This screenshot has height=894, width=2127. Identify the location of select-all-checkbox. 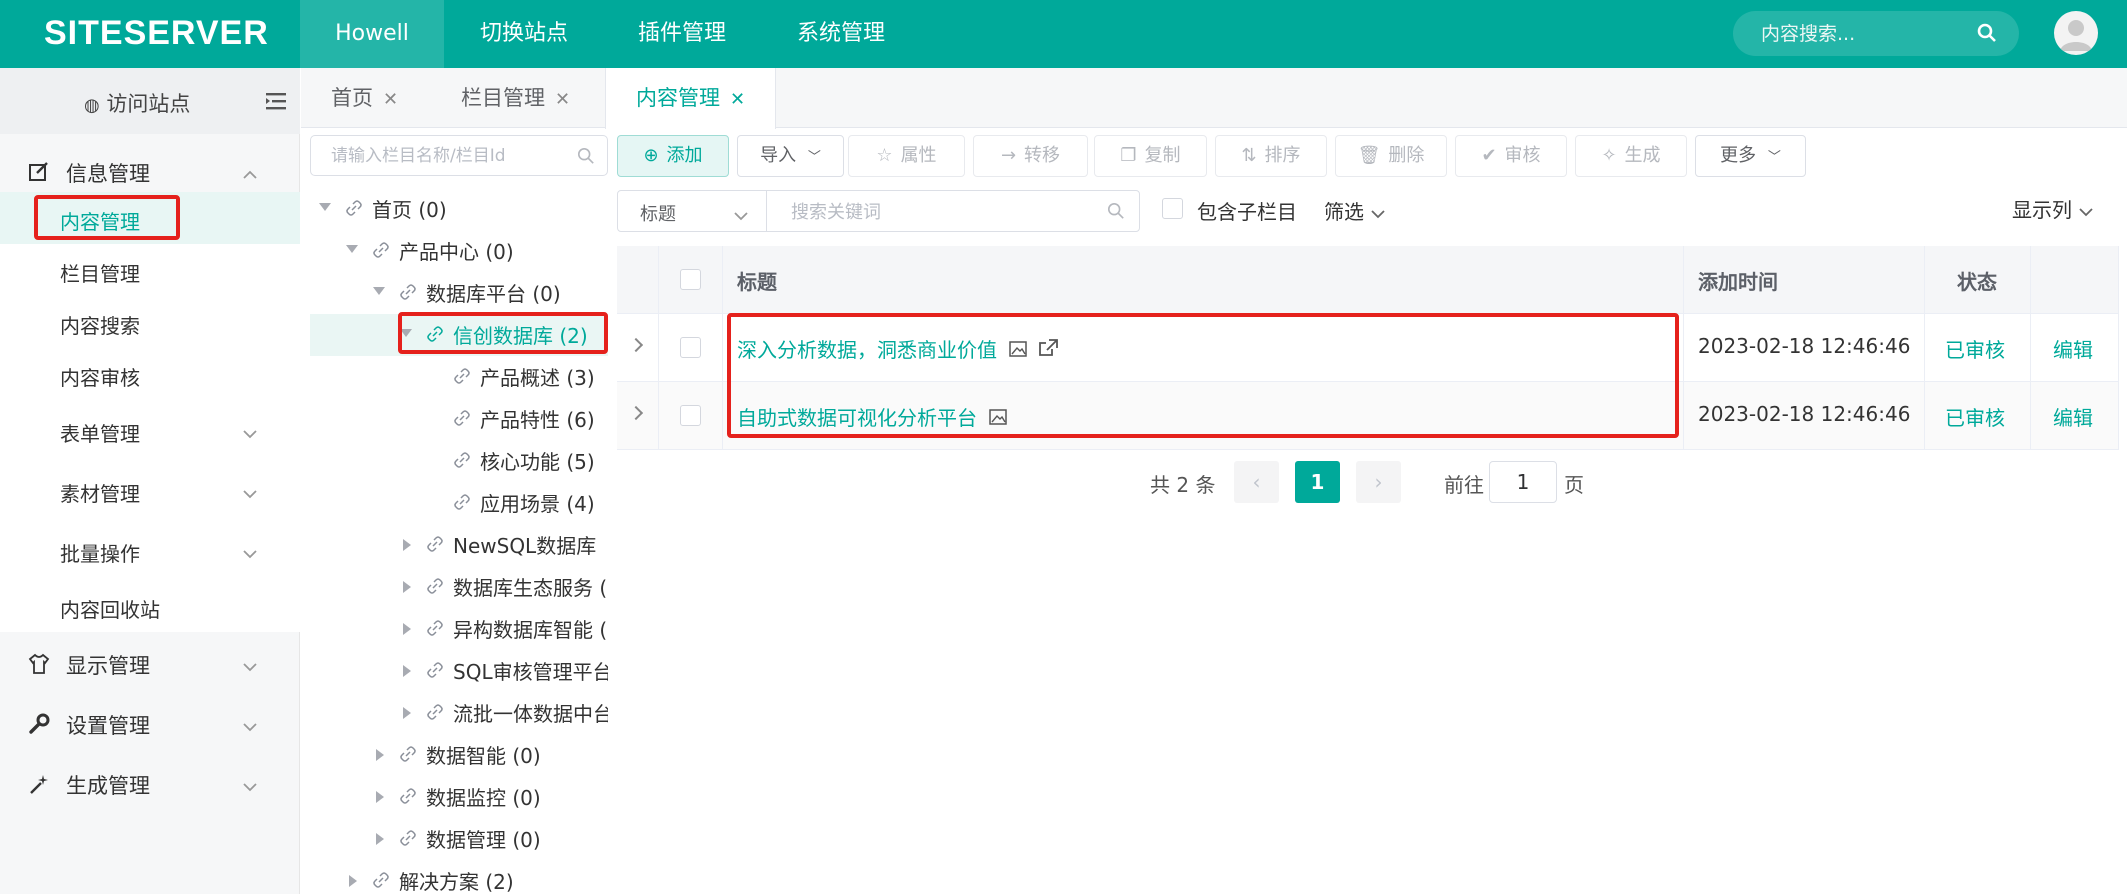
(690, 279).